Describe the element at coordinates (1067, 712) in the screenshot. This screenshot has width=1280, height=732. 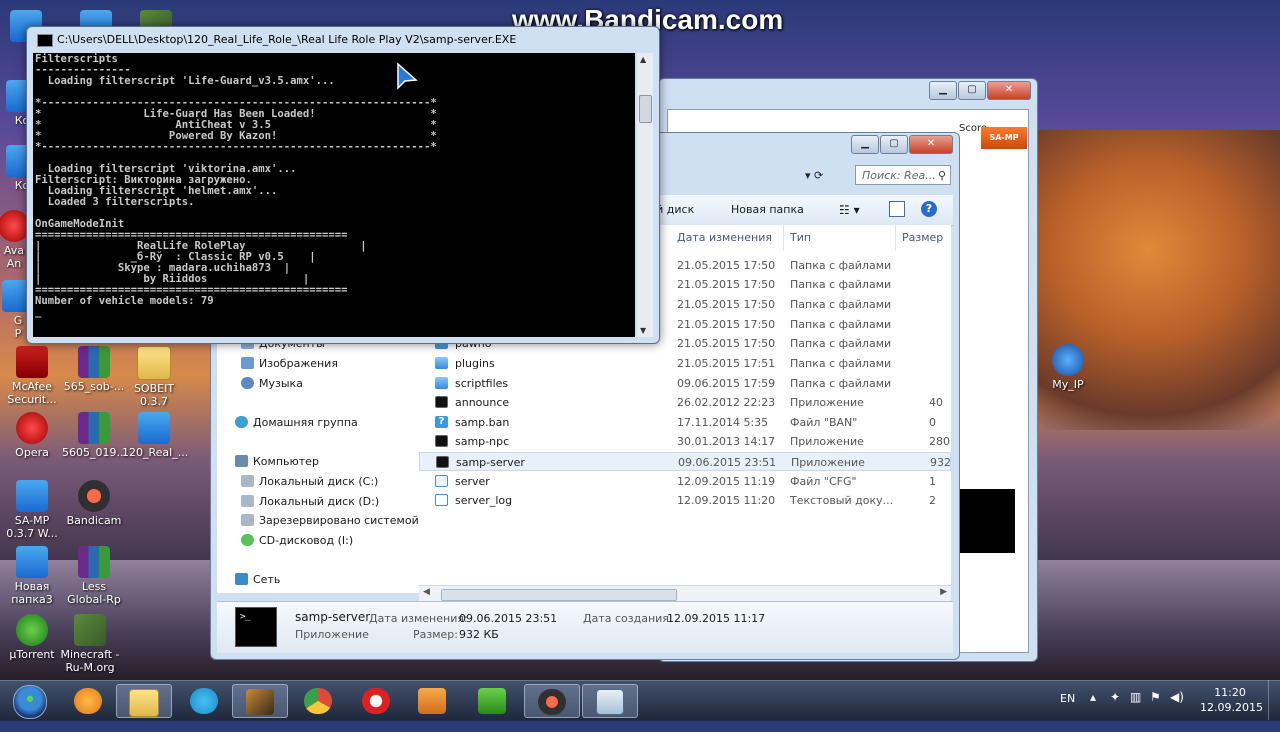
I see `language-indicator: EN` at that location.